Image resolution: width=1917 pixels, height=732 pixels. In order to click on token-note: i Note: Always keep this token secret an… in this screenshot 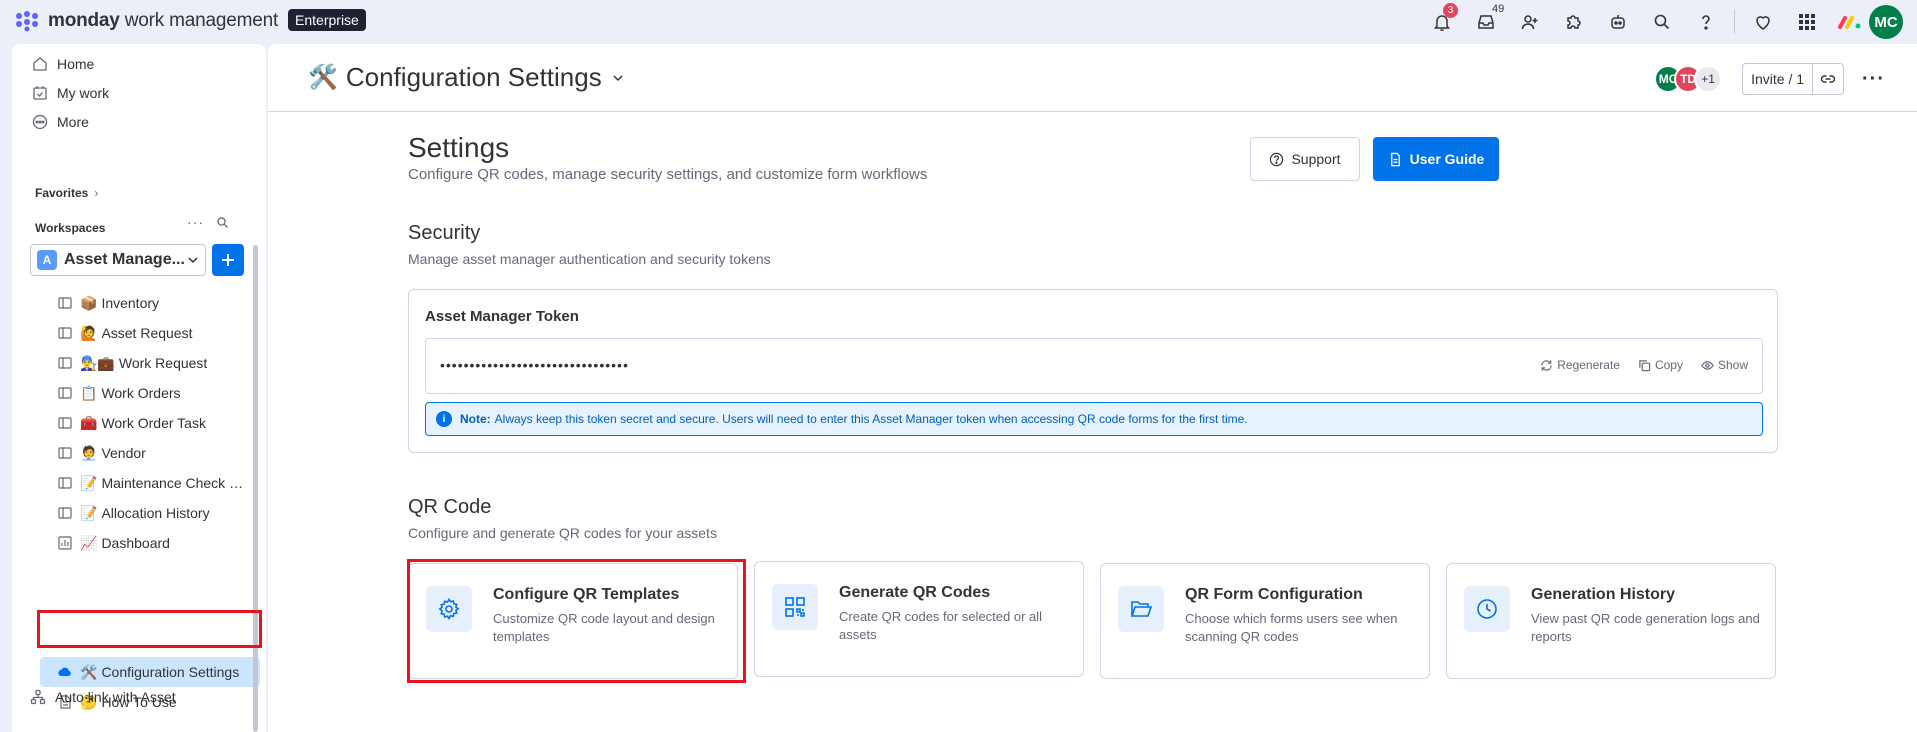, I will do `click(1094, 419)`.